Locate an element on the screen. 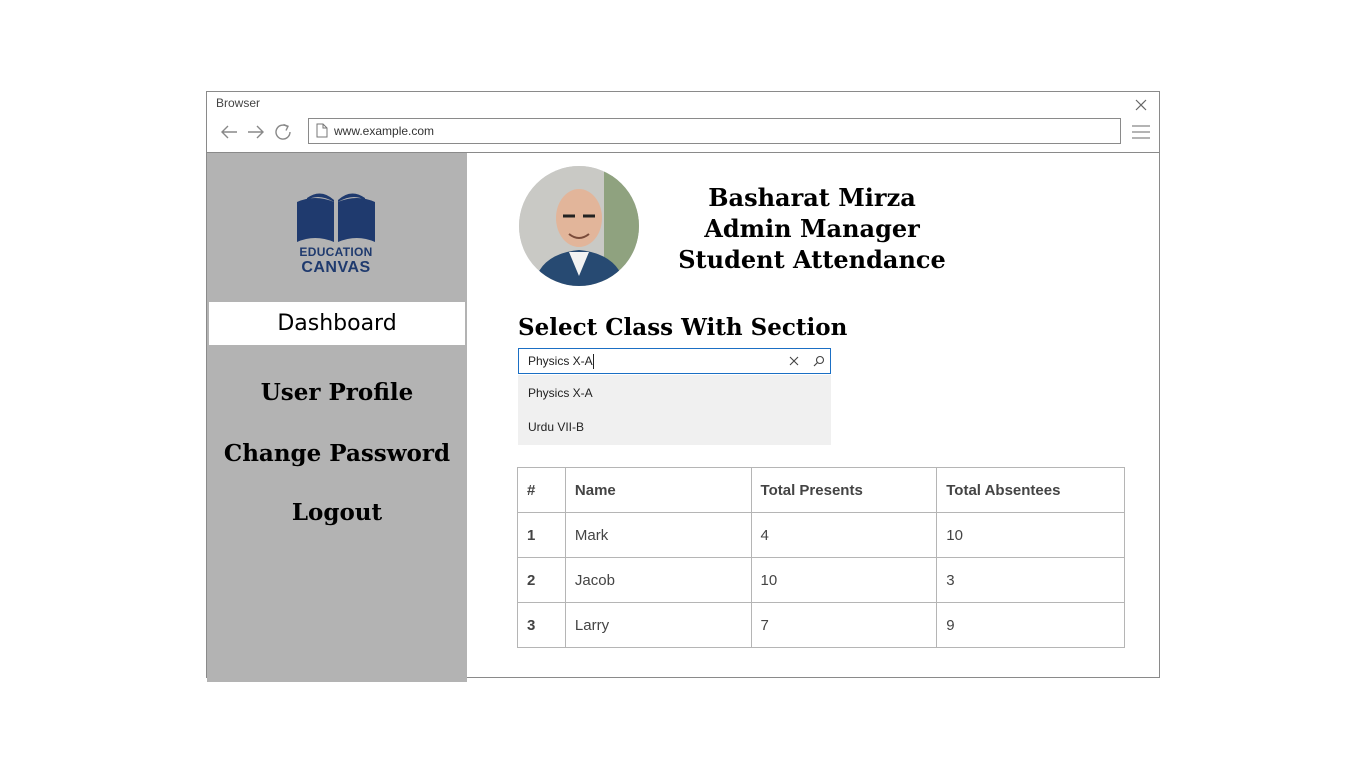  table-row: 3 Larry 7 9 is located at coordinates (821, 625).